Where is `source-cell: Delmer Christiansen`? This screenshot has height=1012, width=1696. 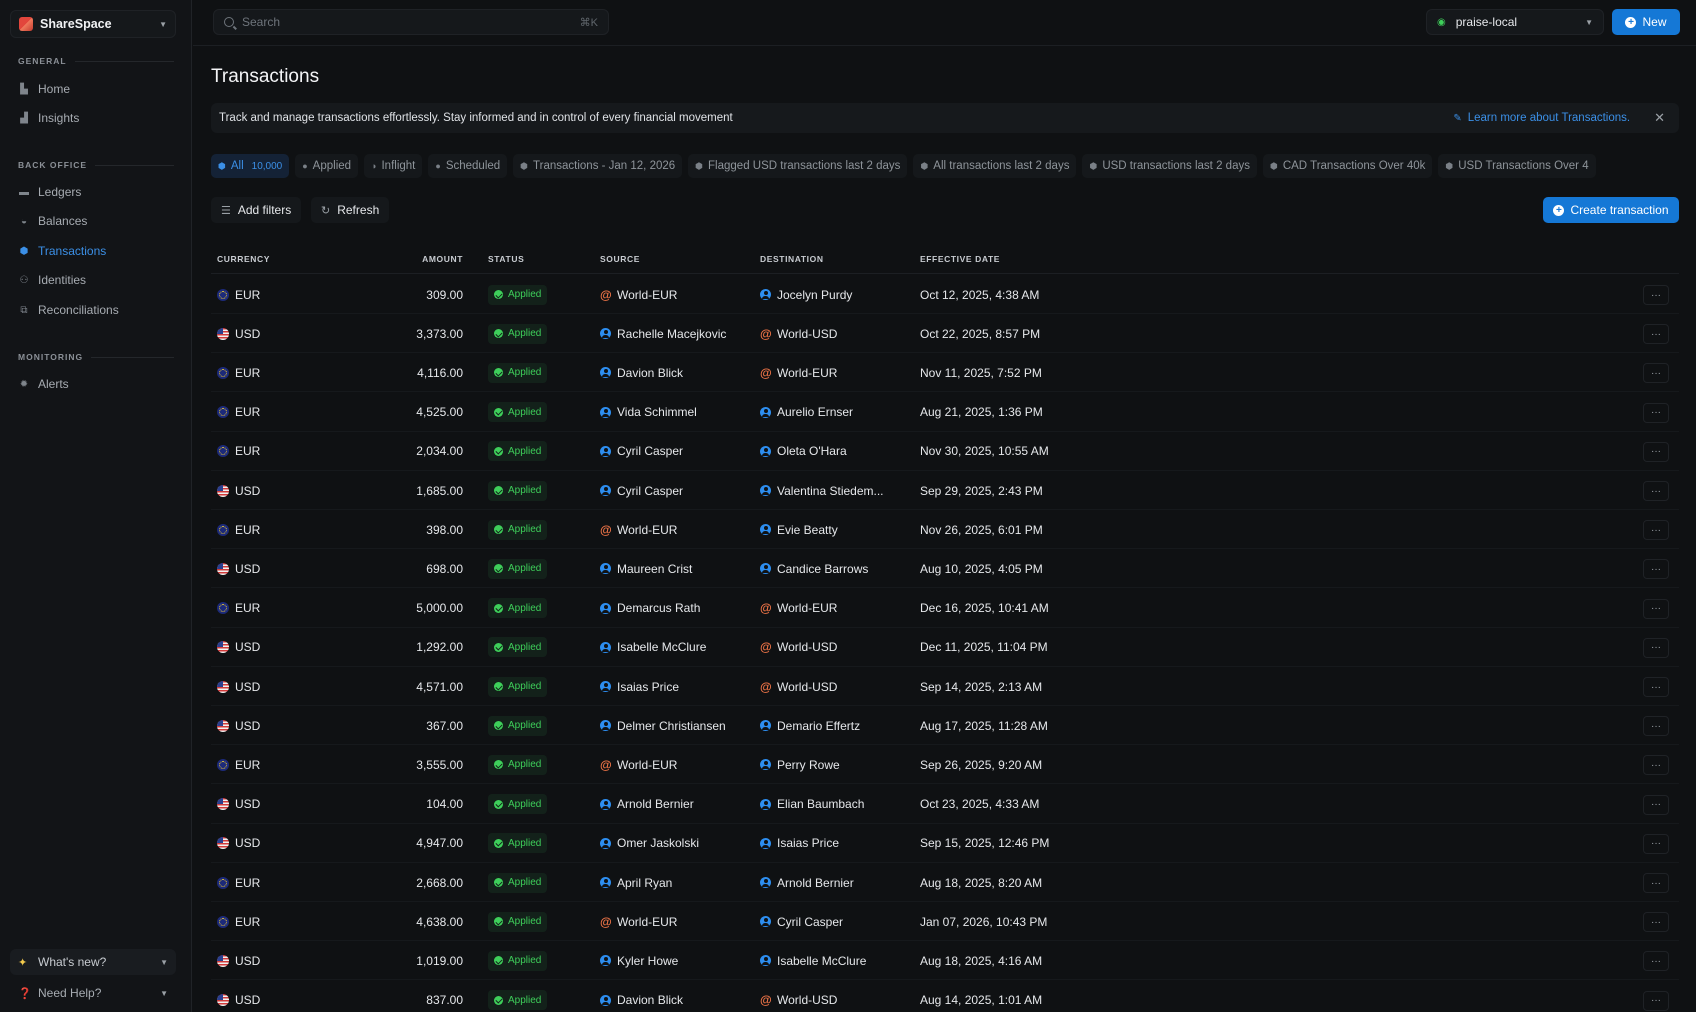
source-cell: Delmer Christiansen is located at coordinates (663, 725).